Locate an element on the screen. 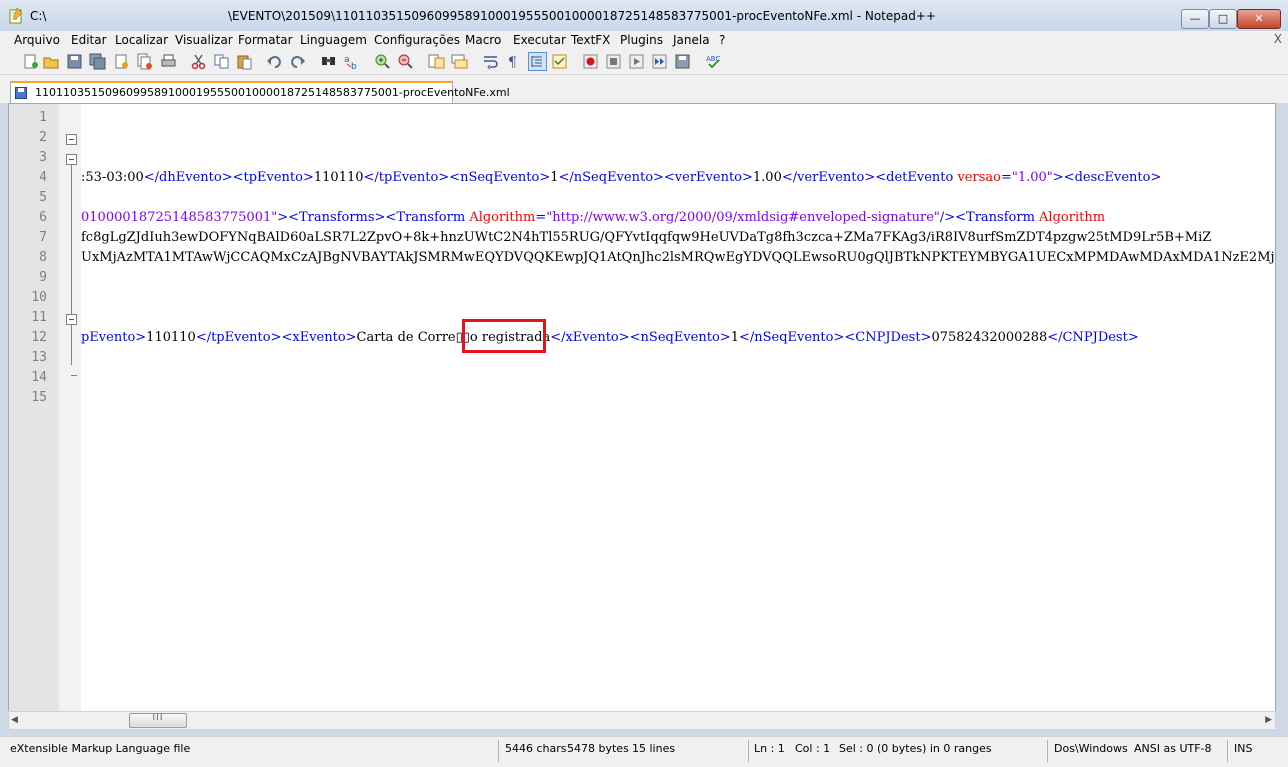 The height and width of the screenshot is (767, 1288). status-chars: 5446 chars is located at coordinates (536, 748).